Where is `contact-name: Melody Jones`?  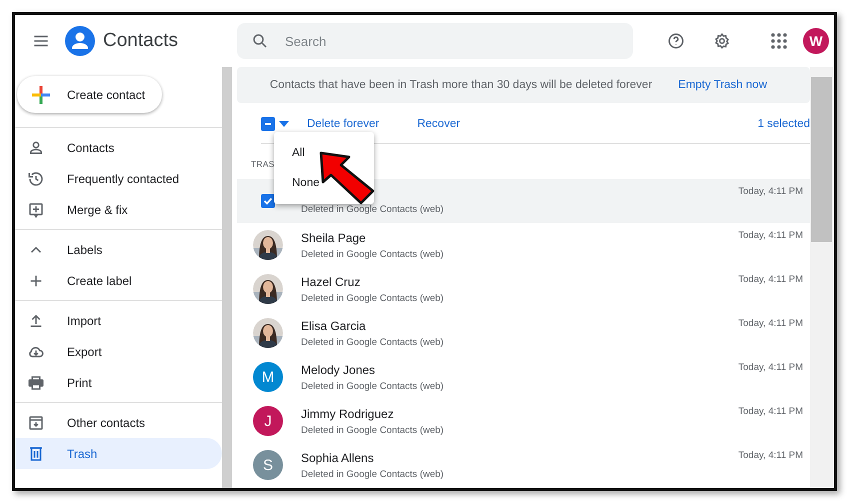 contact-name: Melody Jones is located at coordinates (338, 369).